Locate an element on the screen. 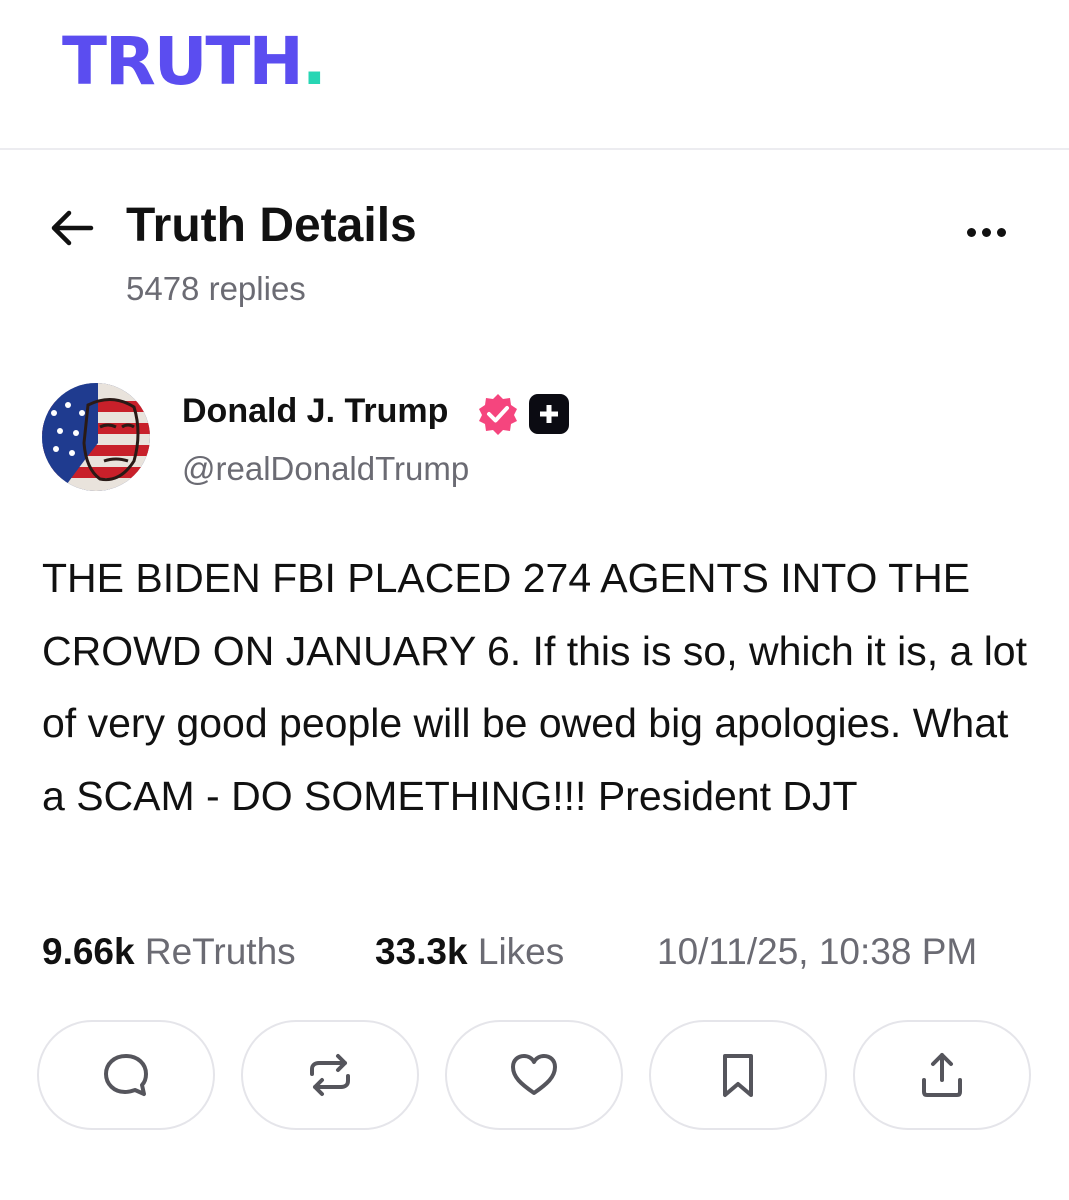 The width and height of the screenshot is (1069, 1200). arrow-left-icon is located at coordinates (72, 228).